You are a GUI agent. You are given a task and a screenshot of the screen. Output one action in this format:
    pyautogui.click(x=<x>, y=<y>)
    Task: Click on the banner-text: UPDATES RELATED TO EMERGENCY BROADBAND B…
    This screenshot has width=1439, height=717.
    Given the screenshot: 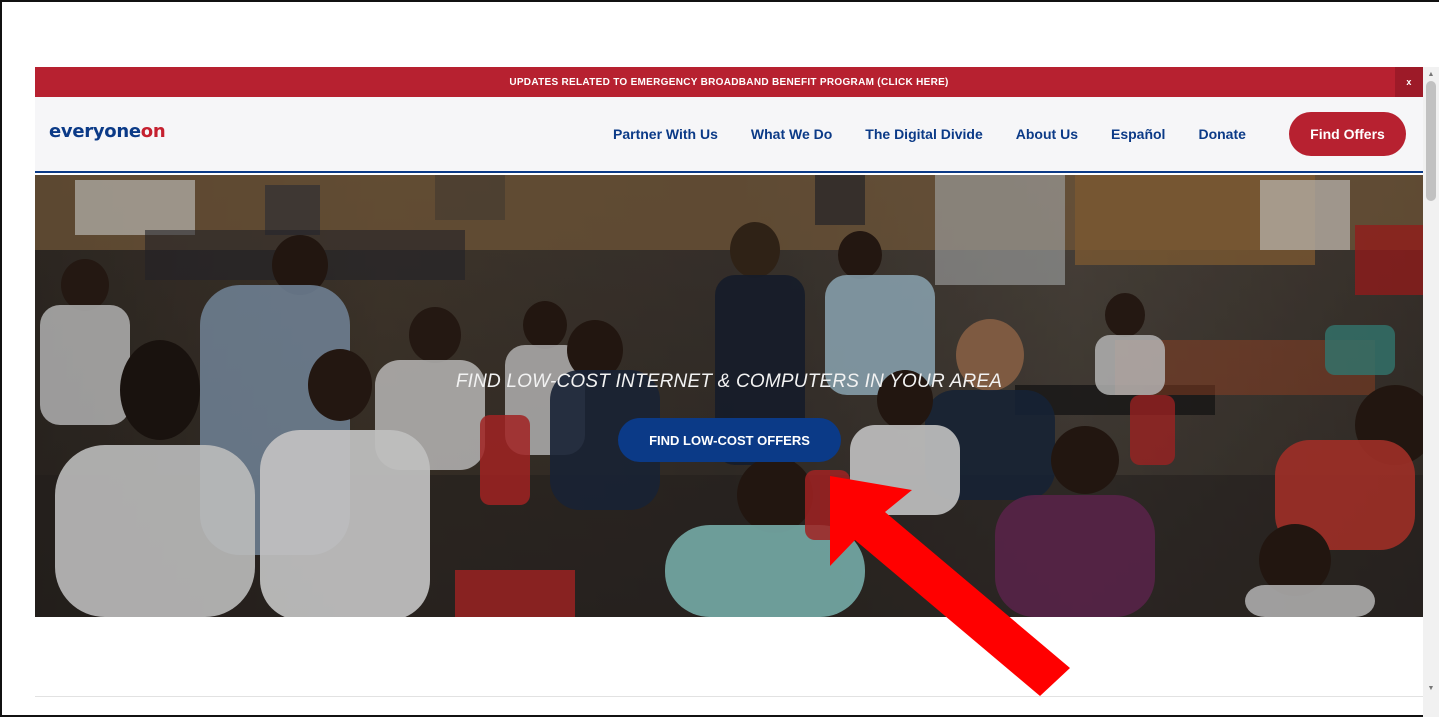 What is the action you would take?
    pyautogui.click(x=728, y=82)
    